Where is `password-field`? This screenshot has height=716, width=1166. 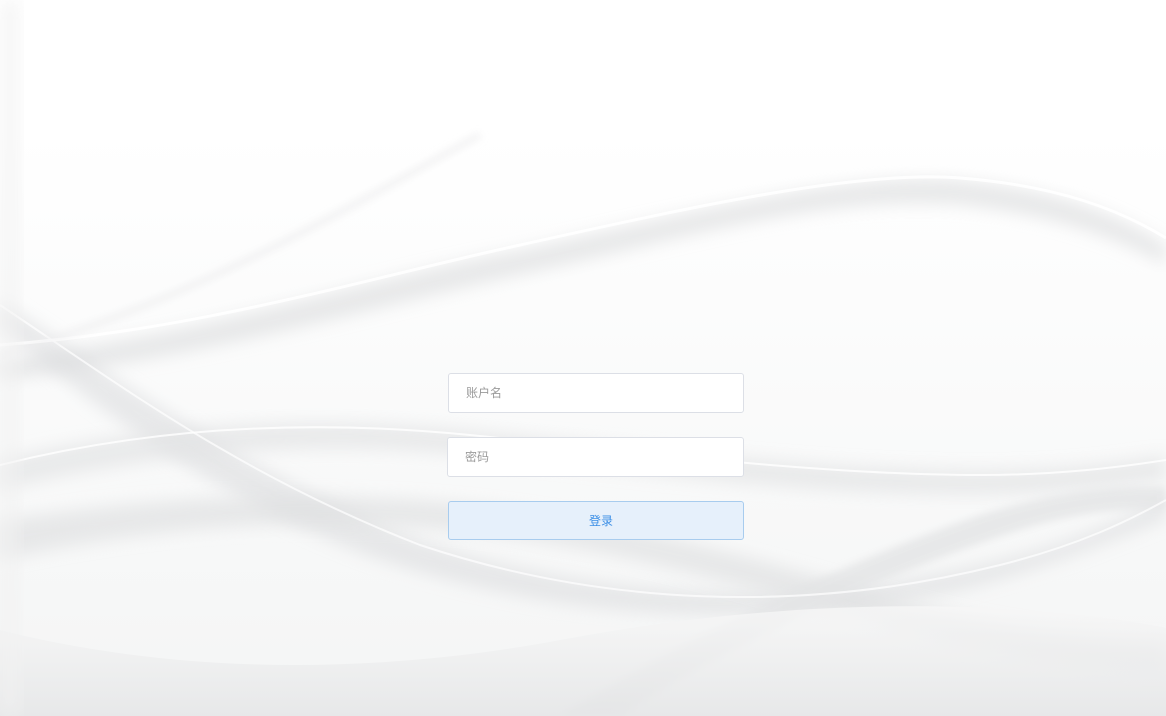 password-field is located at coordinates (595, 457).